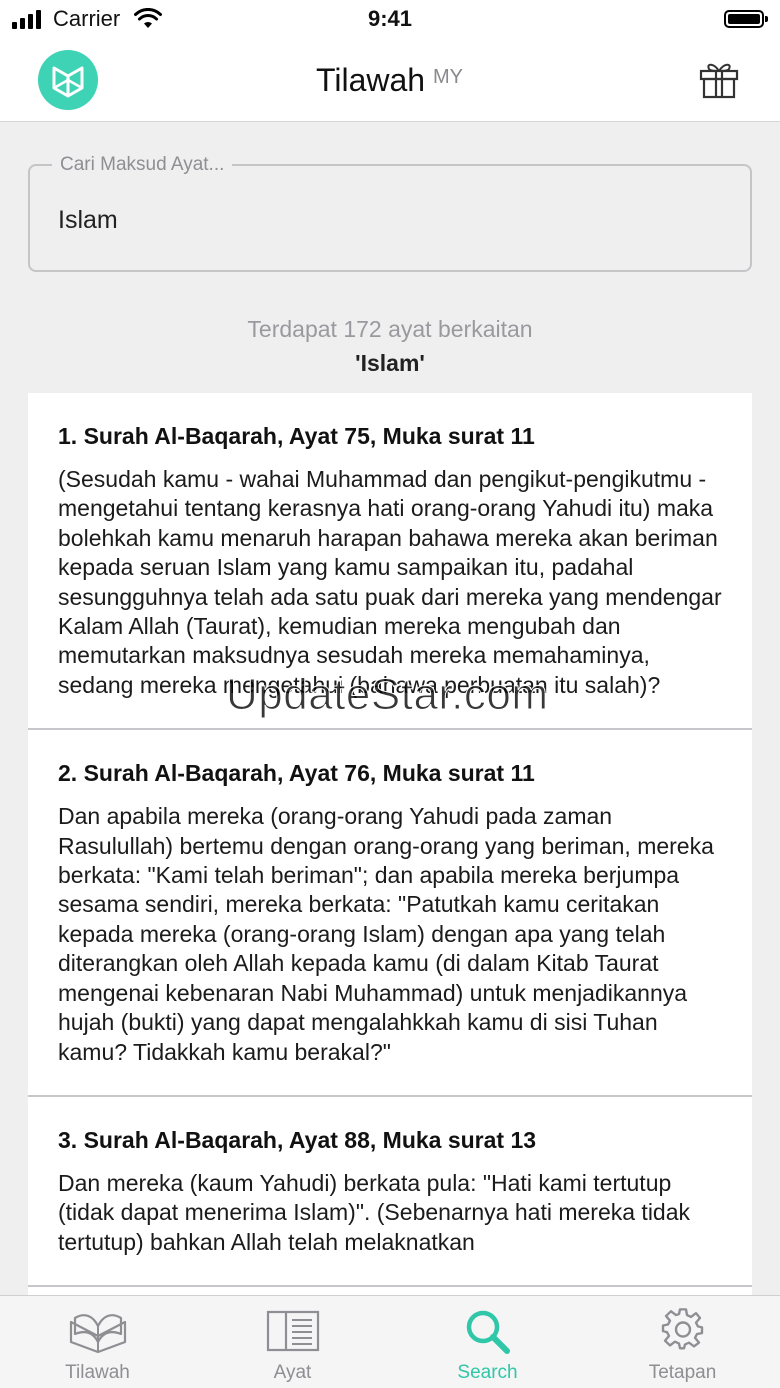  Describe the element at coordinates (97, 1372) in the screenshot. I see `tab-label: Tilawah` at that location.